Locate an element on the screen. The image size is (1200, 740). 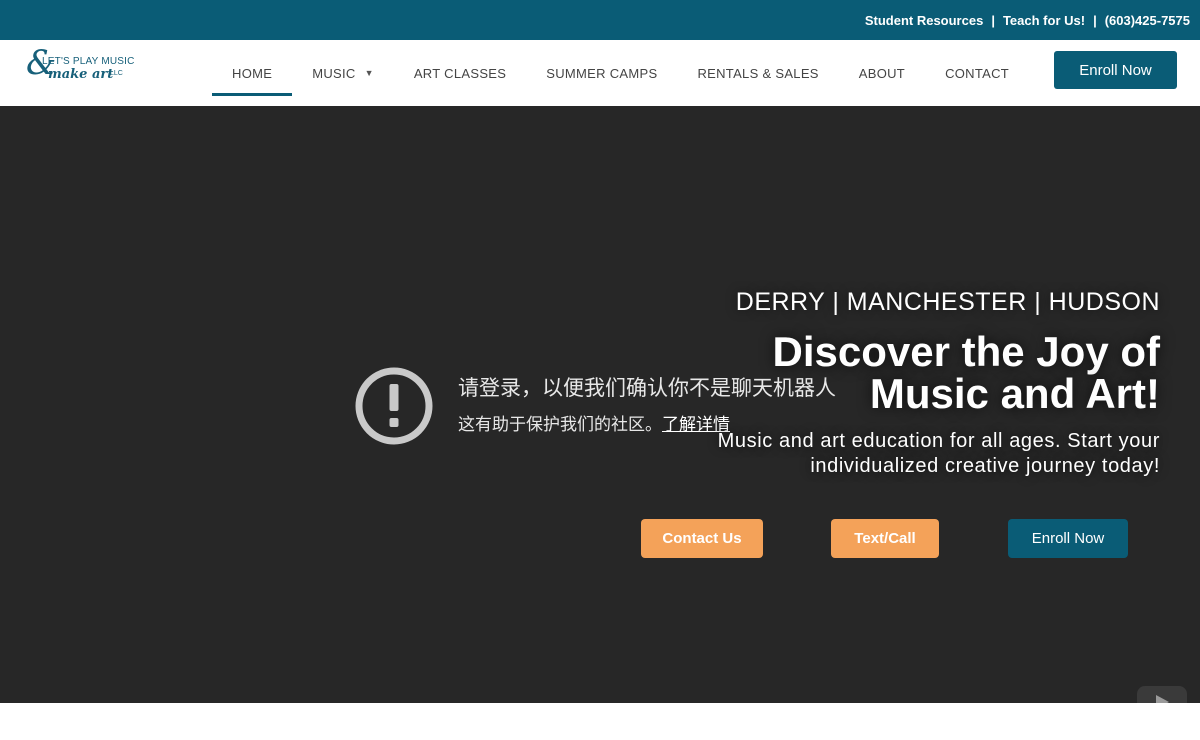
exclamation-circle-icon is located at coordinates (394, 406).